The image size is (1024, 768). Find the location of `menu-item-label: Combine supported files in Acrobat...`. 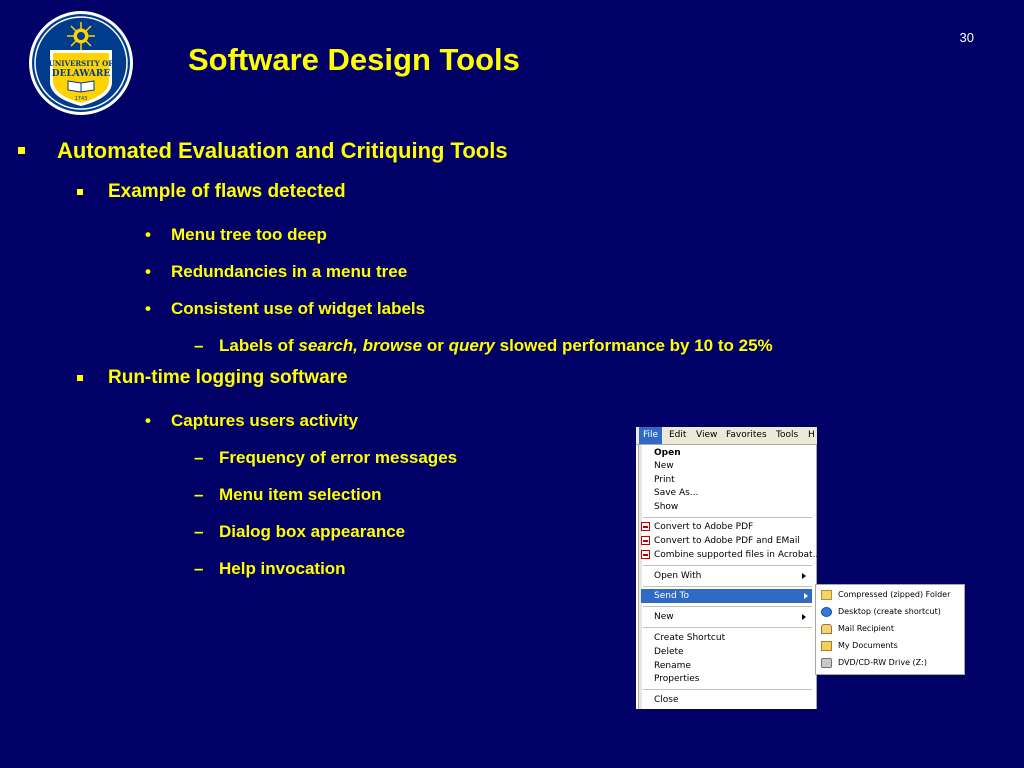

menu-item-label: Combine supported files in Acrobat... is located at coordinates (735, 555).